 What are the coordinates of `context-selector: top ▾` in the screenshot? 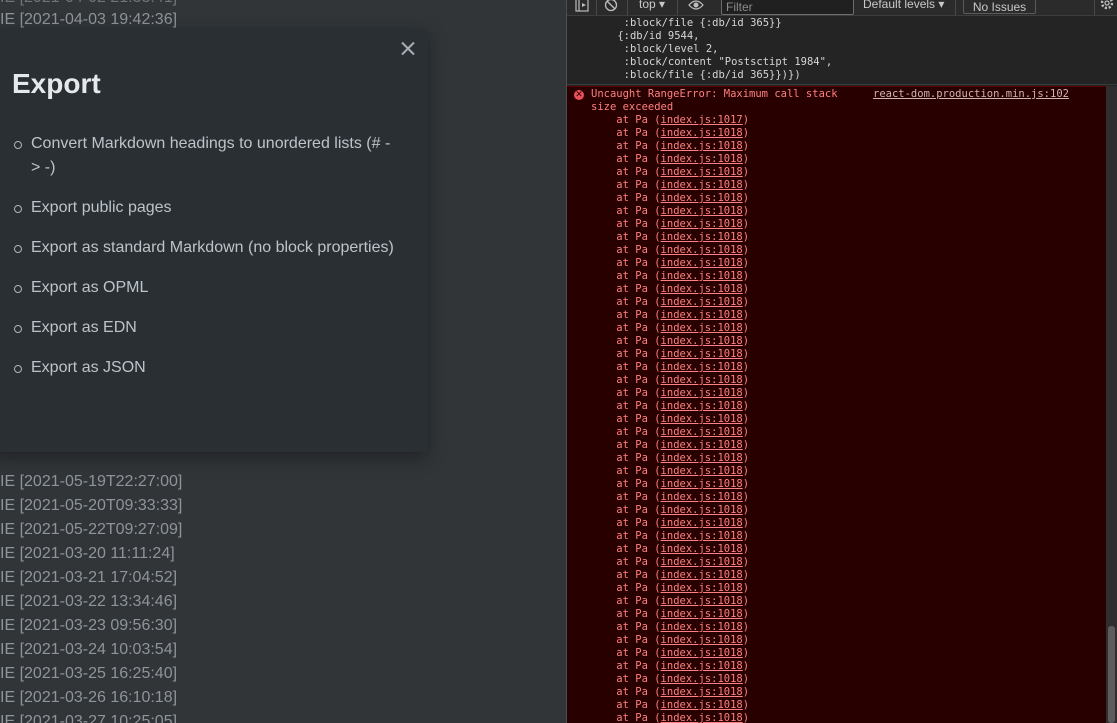 It's located at (652, 5).